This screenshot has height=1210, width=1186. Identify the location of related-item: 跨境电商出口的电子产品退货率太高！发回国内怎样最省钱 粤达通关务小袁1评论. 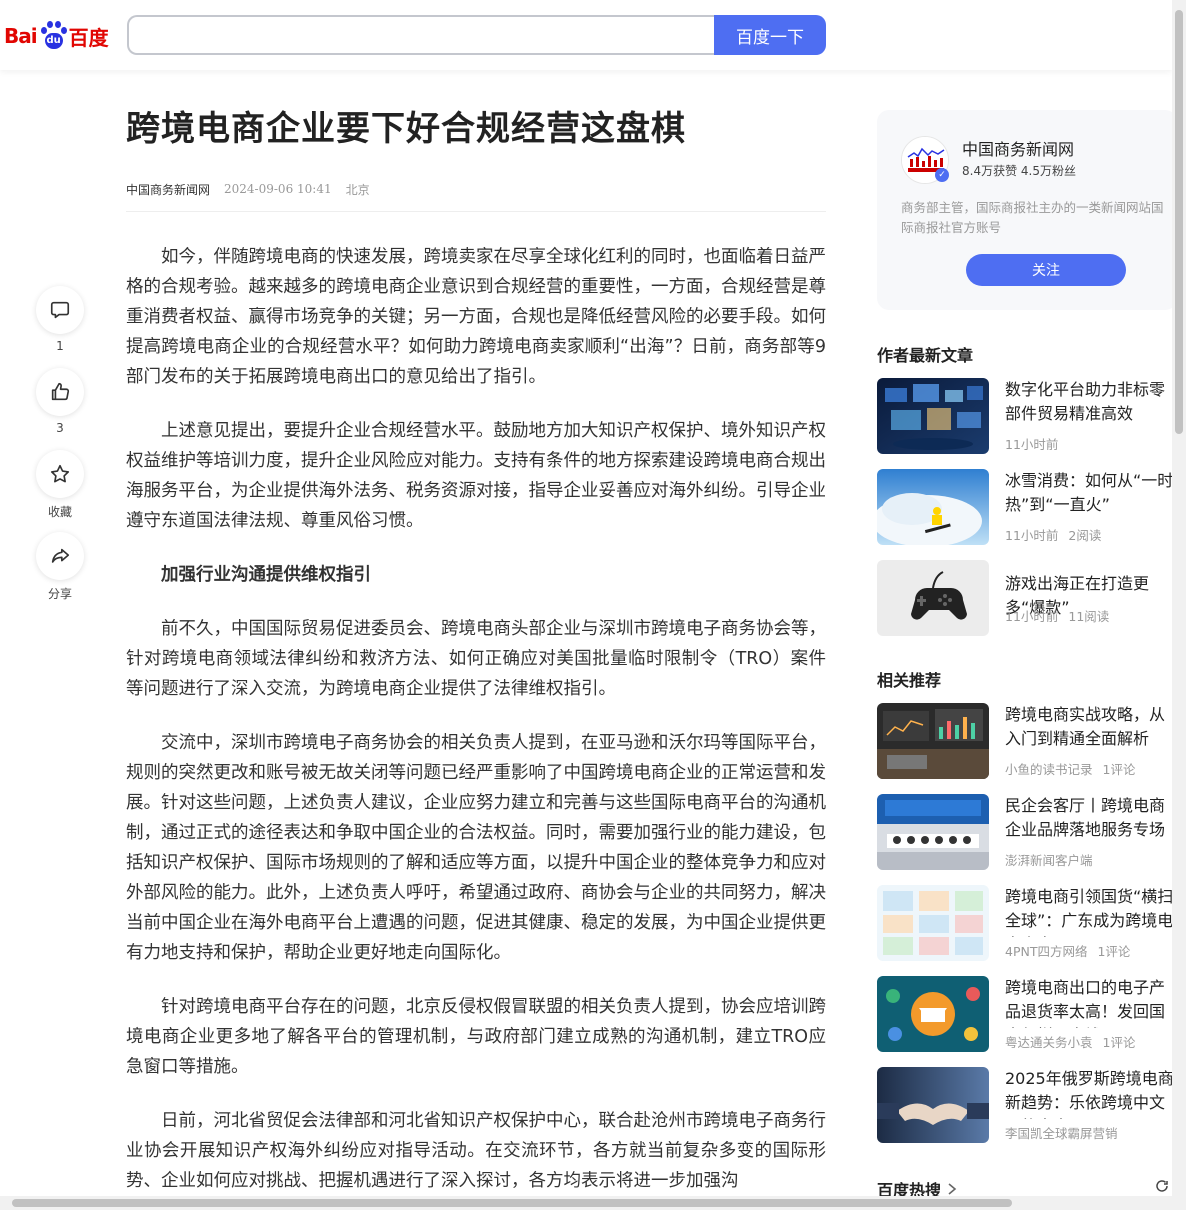
(1027, 1014).